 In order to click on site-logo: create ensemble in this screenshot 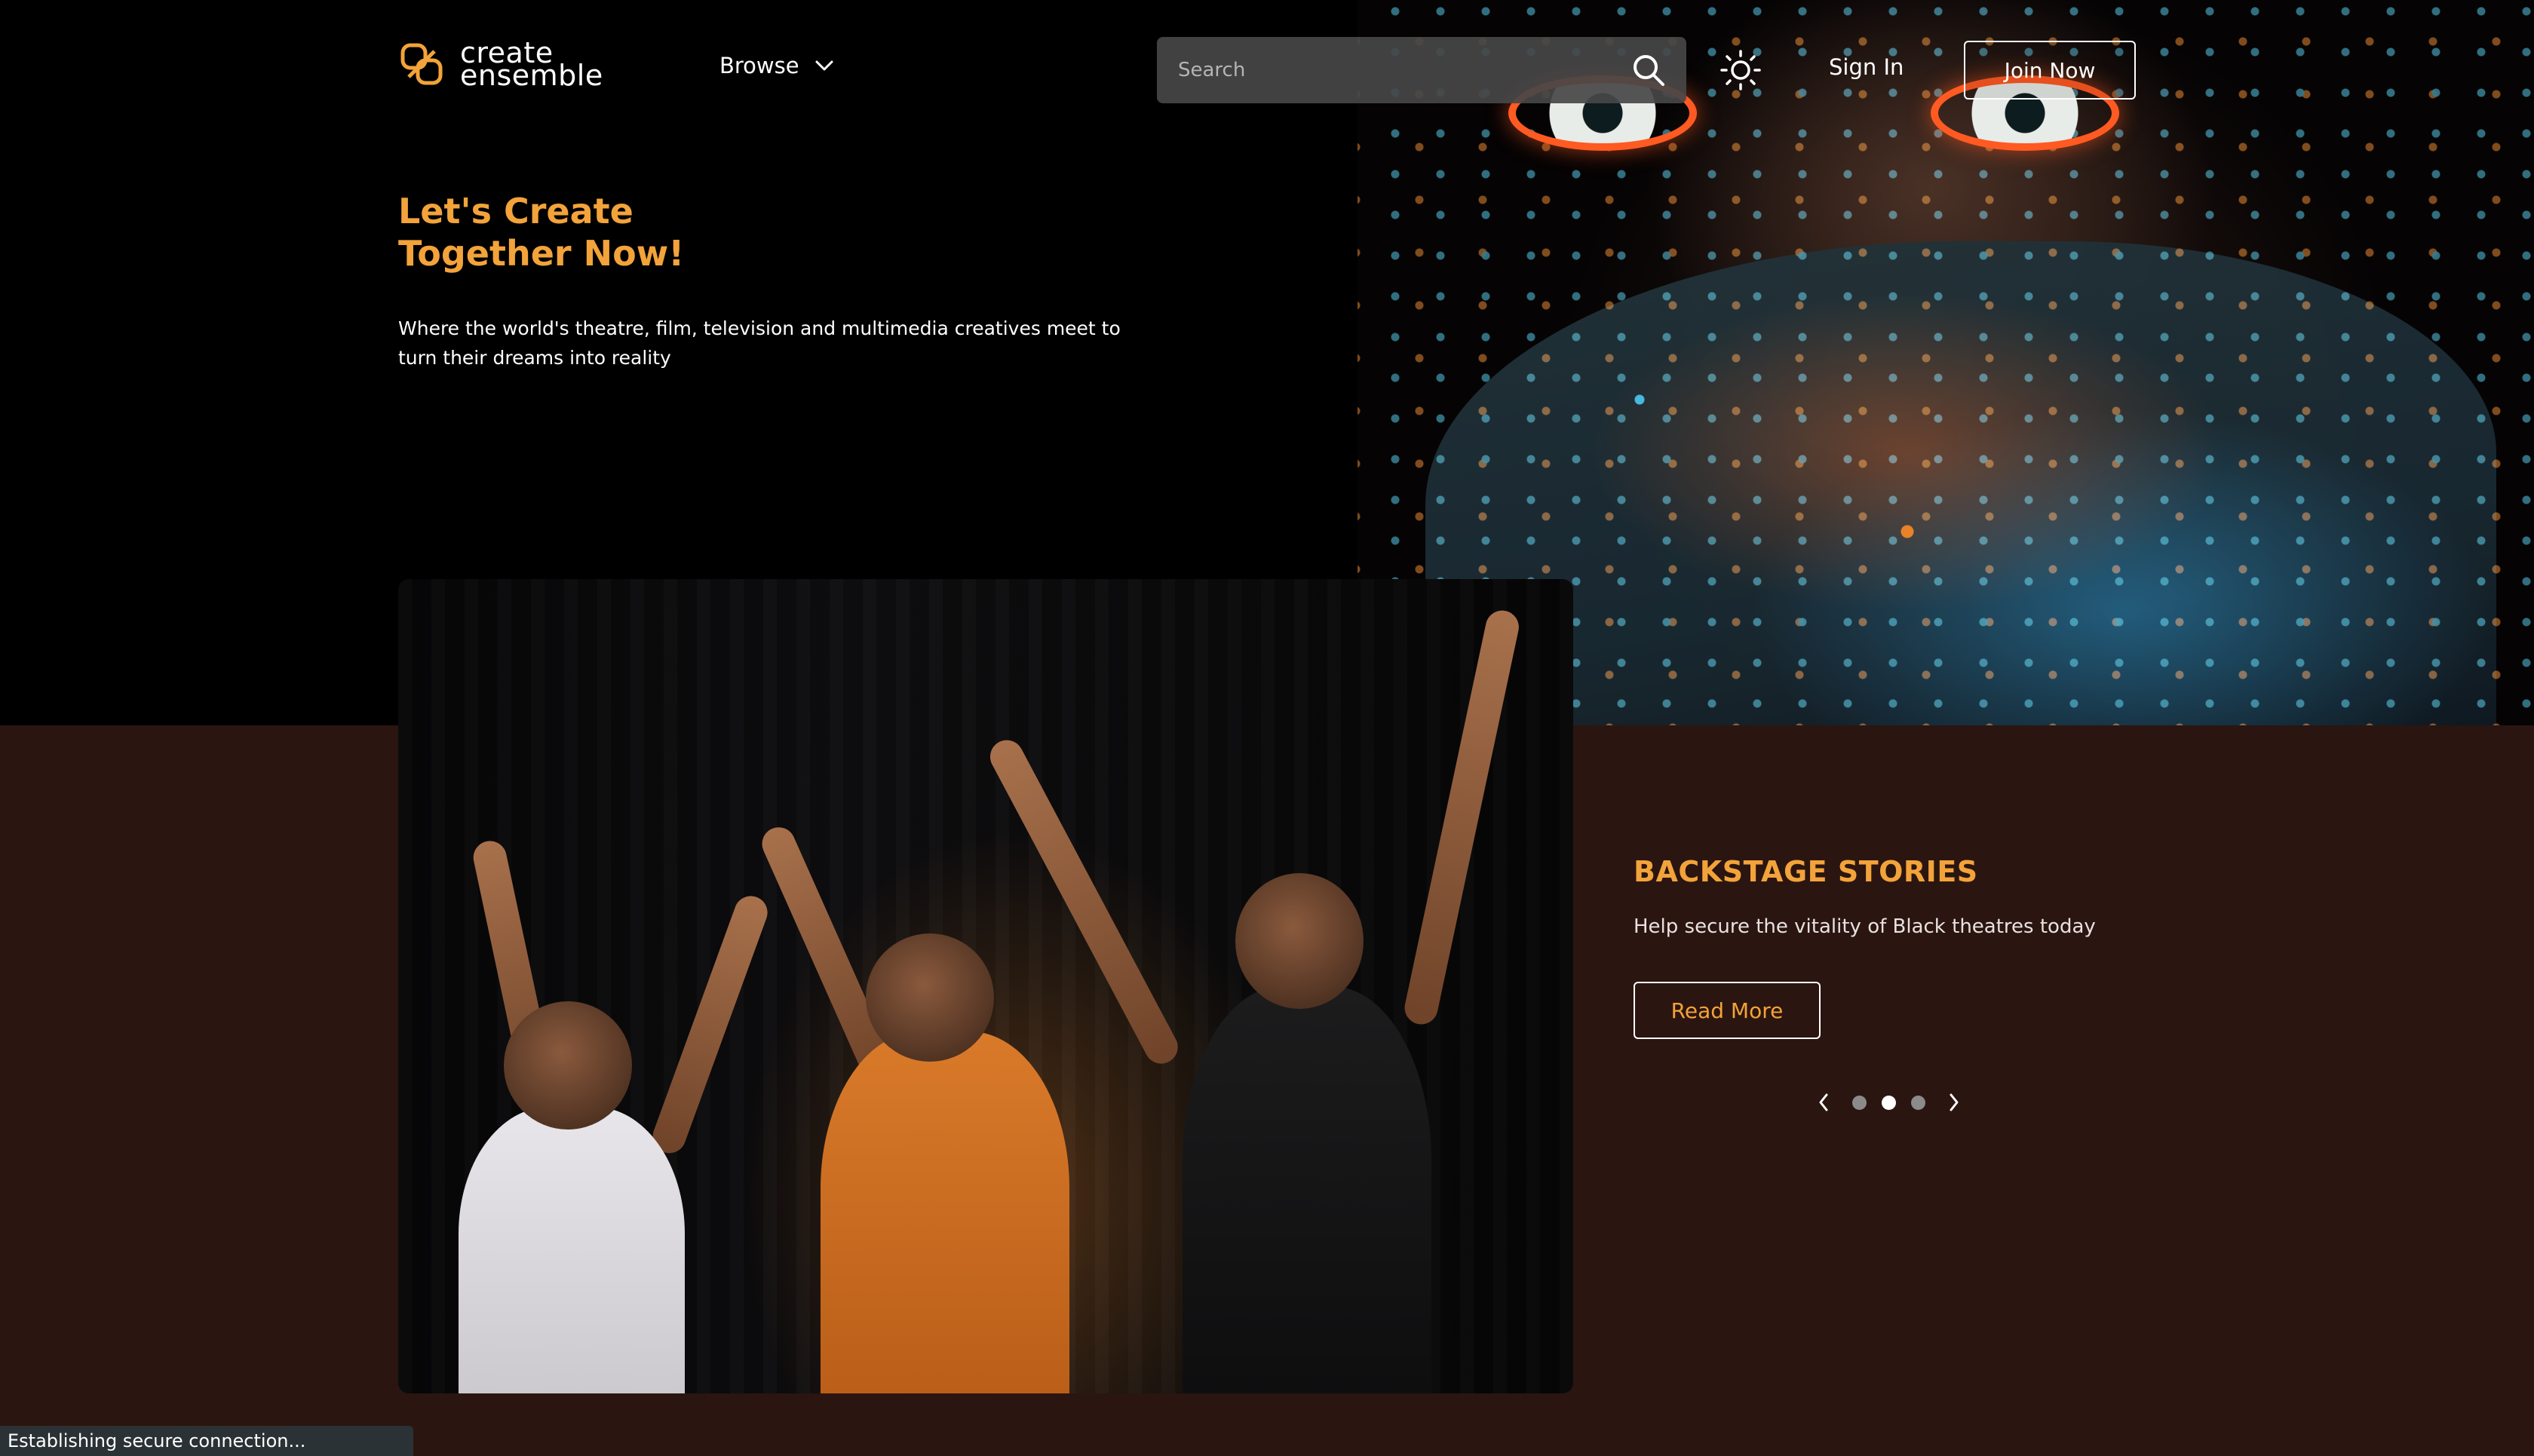, I will do `click(500, 65)`.